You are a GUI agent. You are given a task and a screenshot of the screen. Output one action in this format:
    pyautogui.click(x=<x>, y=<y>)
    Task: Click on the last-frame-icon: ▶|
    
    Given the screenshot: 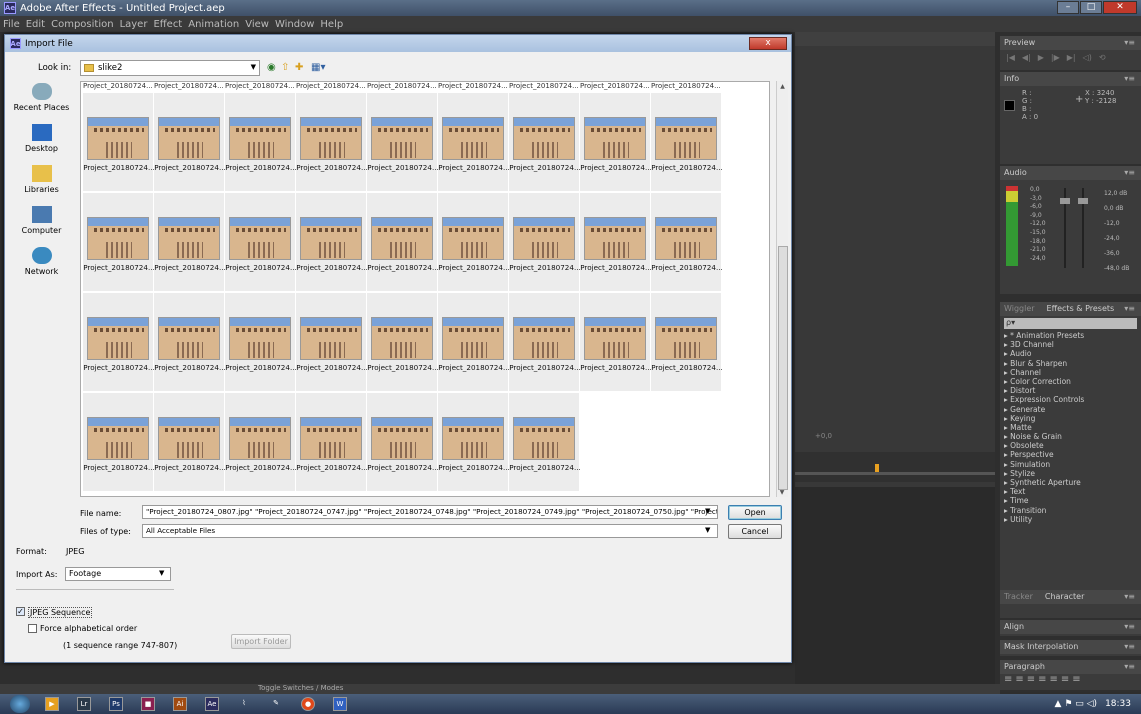 What is the action you would take?
    pyautogui.click(x=1071, y=57)
    